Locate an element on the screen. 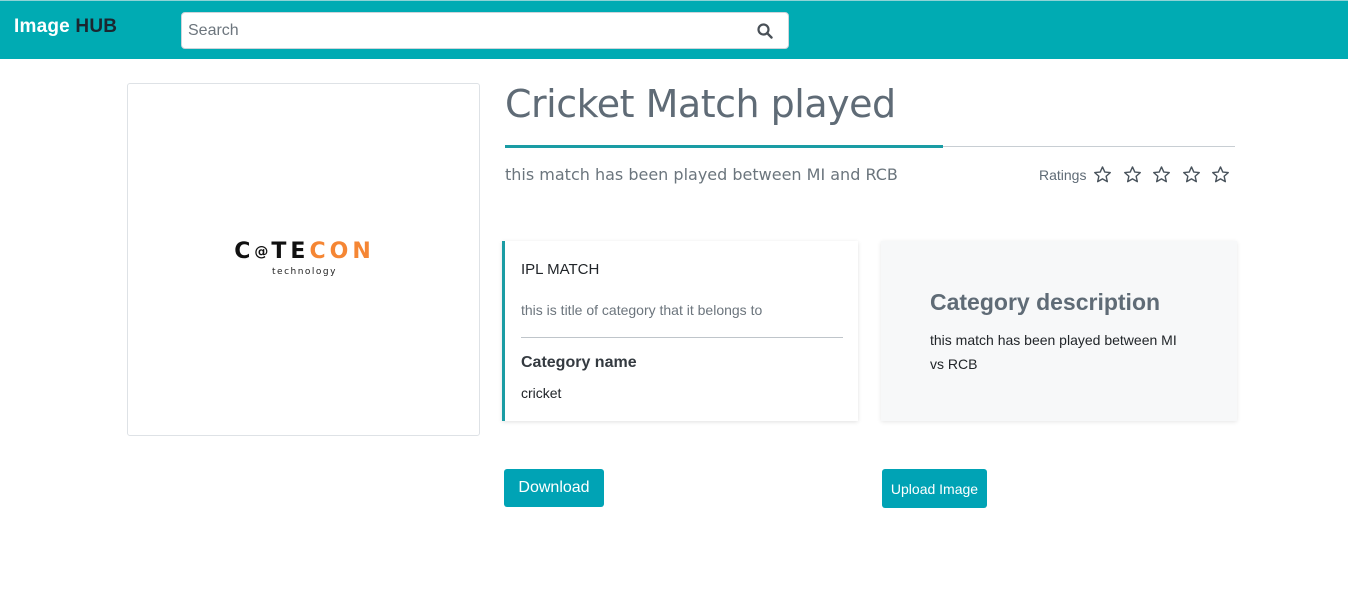 The image size is (1348, 590). navbar: Image HUB is located at coordinates (674, 29).